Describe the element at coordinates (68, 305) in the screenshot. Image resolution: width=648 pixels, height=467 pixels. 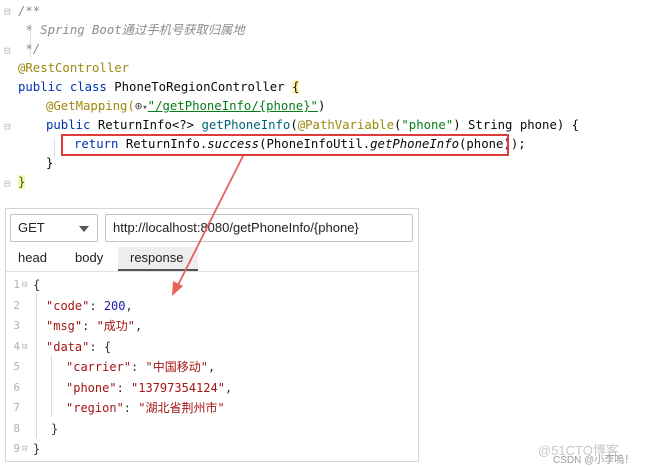
I see `json-key: "code"` at that location.